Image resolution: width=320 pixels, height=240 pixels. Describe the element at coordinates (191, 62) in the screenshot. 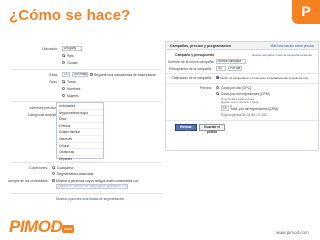

I see `campaign-name-label: Nombre de la nueva campaña:` at that location.